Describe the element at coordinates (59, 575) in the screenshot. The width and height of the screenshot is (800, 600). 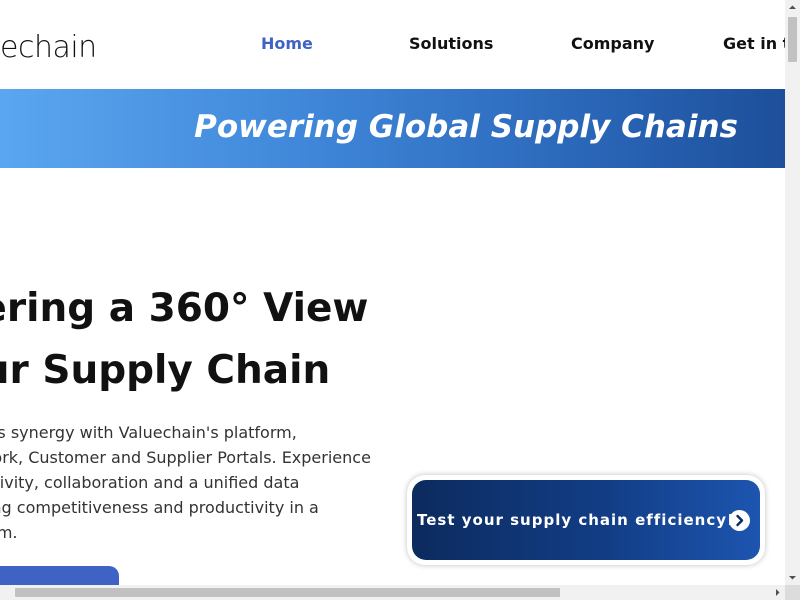
I see `primary-cta-button` at that location.